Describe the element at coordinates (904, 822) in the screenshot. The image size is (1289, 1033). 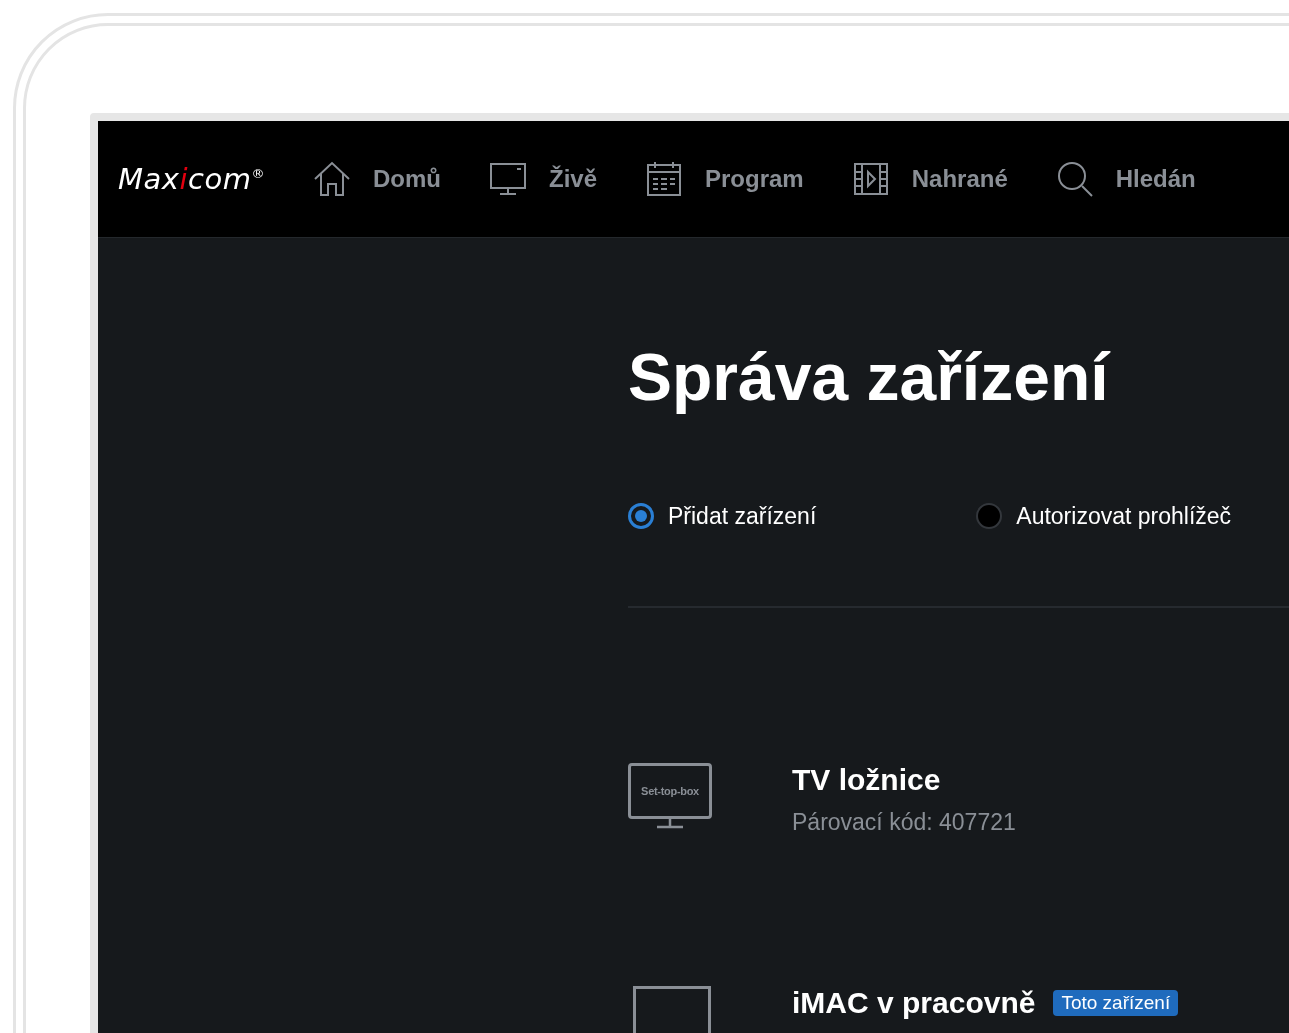
I see `pairing-code: Párovací kód: 407721` at that location.